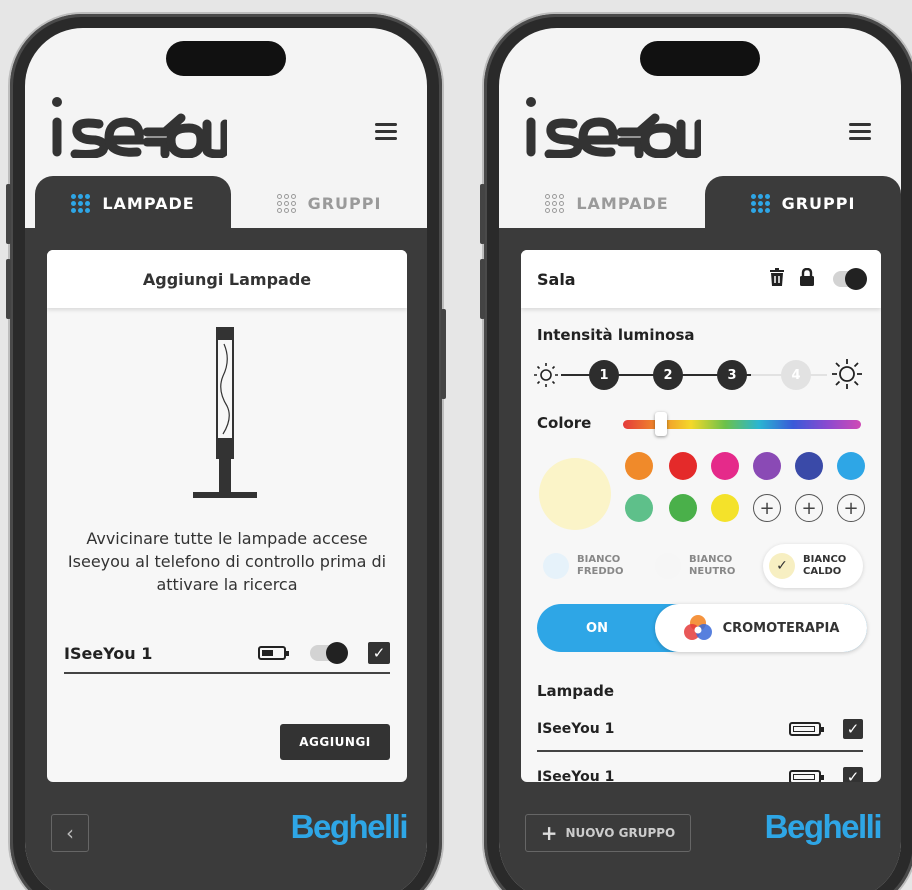 This screenshot has width=912, height=890. I want to click on mode-switch: ON CROMOTERAPIA, so click(702, 628).